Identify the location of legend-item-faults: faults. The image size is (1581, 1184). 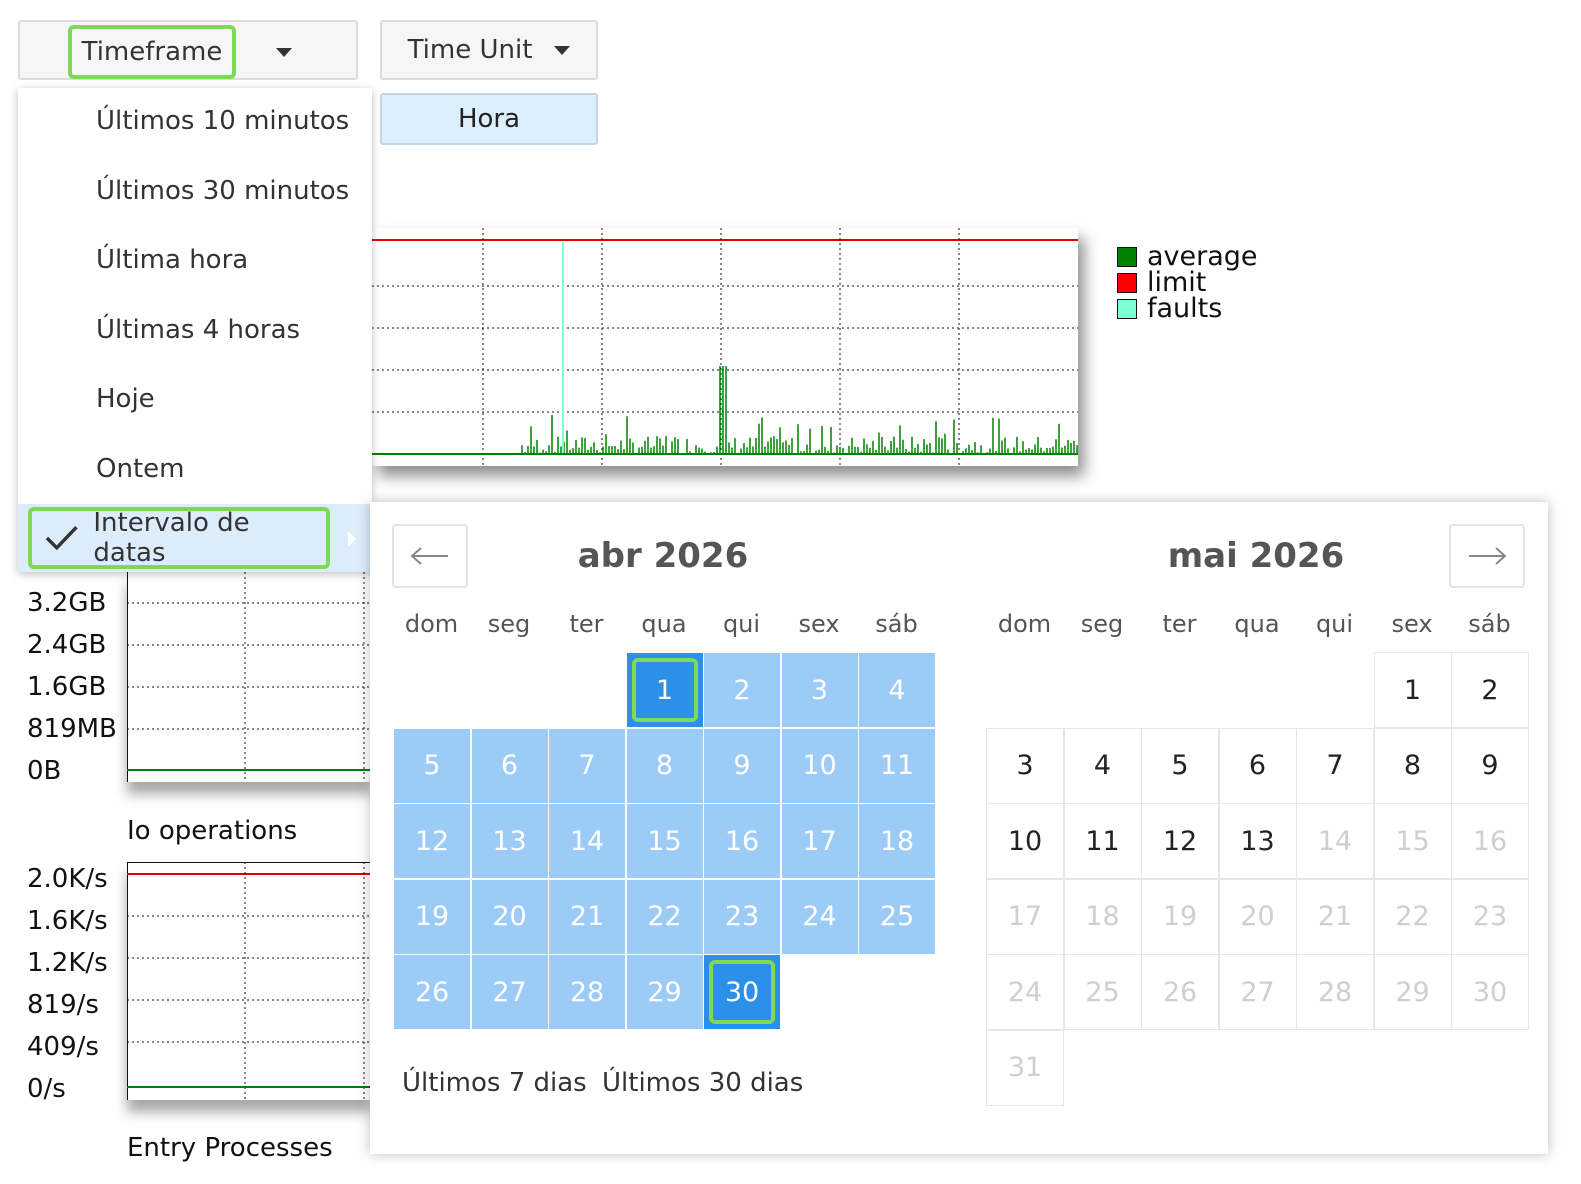
(1187, 308).